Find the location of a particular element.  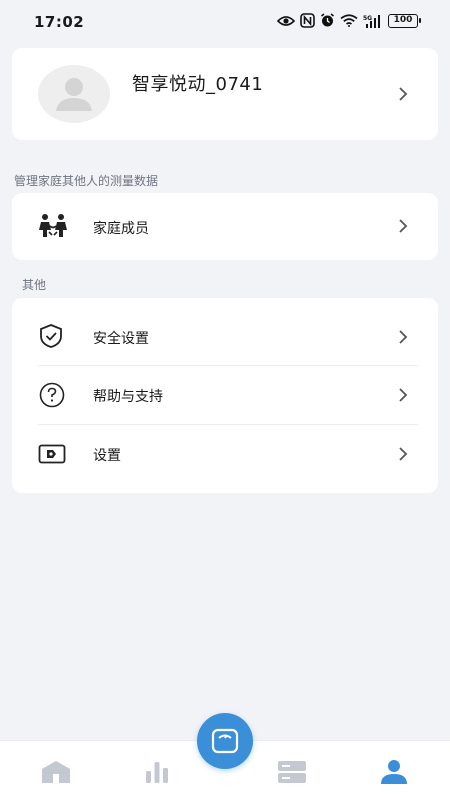

bar-chart-icon is located at coordinates (157, 773).